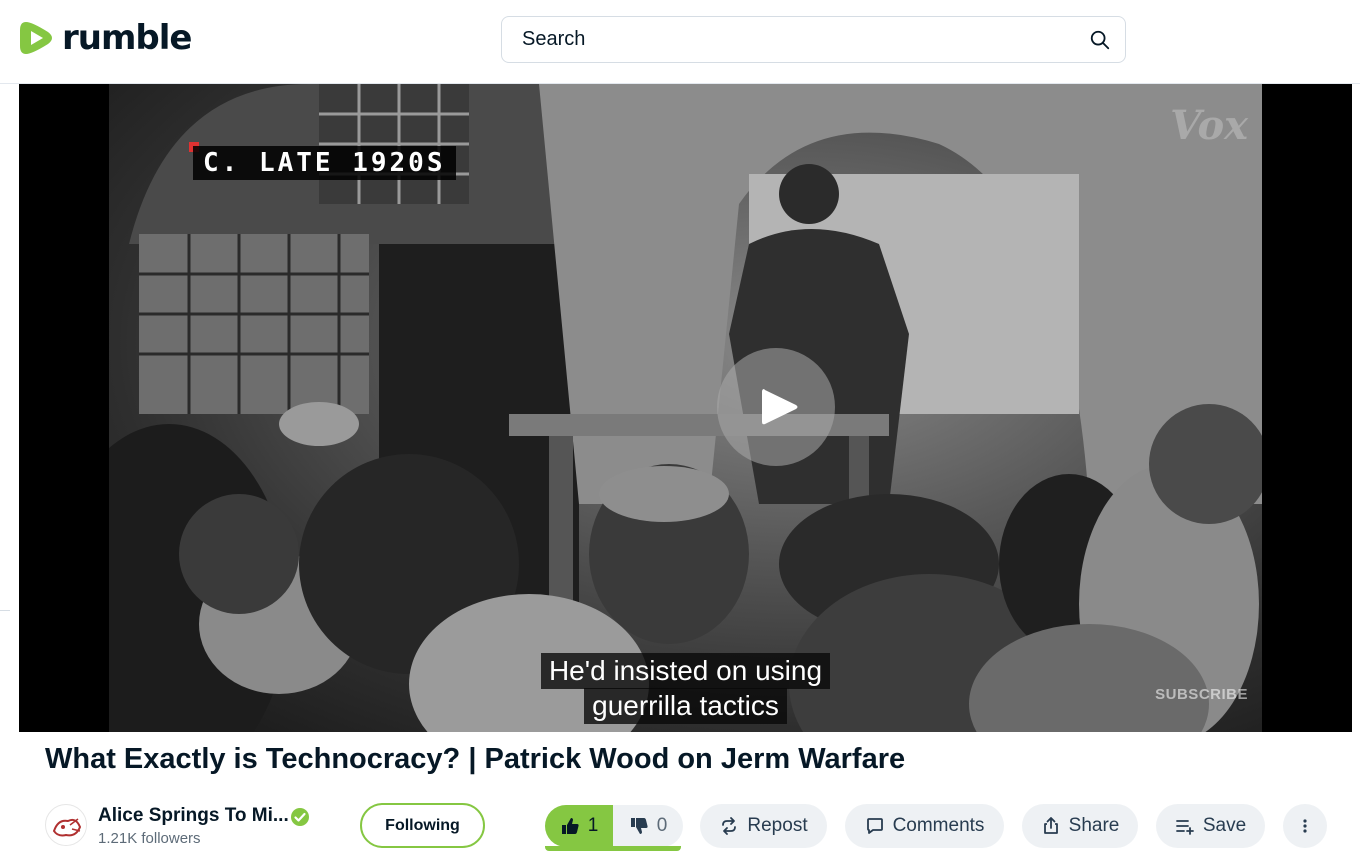  I want to click on follower-count: 1.21K followers, so click(149, 838).